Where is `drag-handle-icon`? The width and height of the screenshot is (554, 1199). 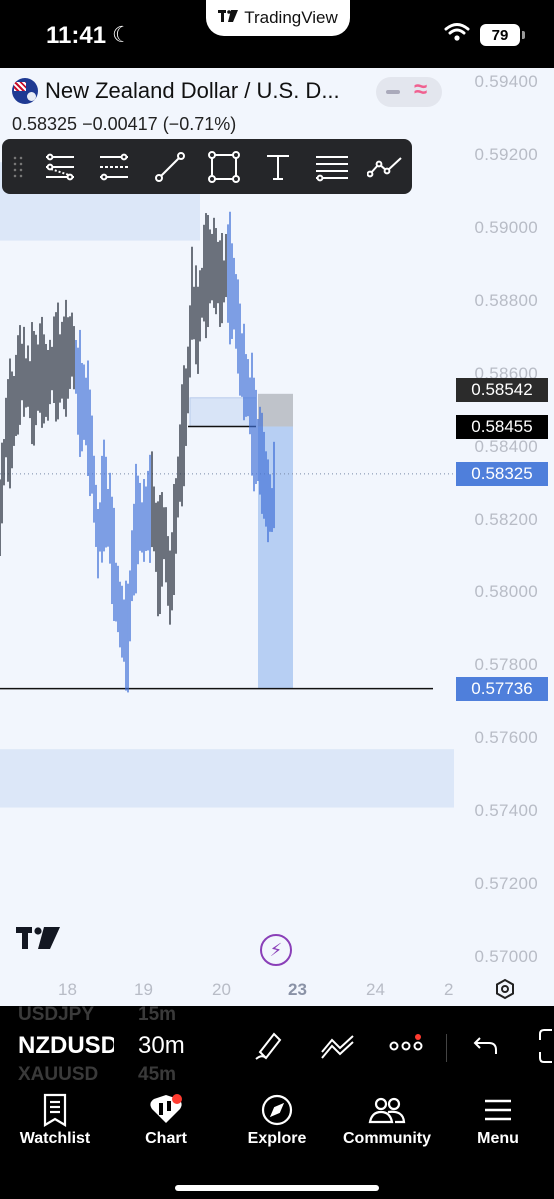 drag-handle-icon is located at coordinates (18, 167).